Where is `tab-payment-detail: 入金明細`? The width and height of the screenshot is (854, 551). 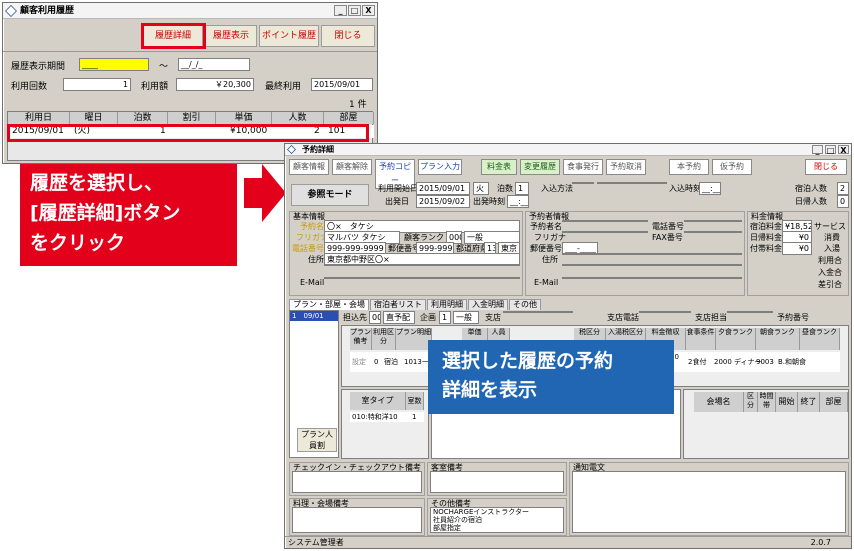 tab-payment-detail: 入金明細 is located at coordinates (488, 304).